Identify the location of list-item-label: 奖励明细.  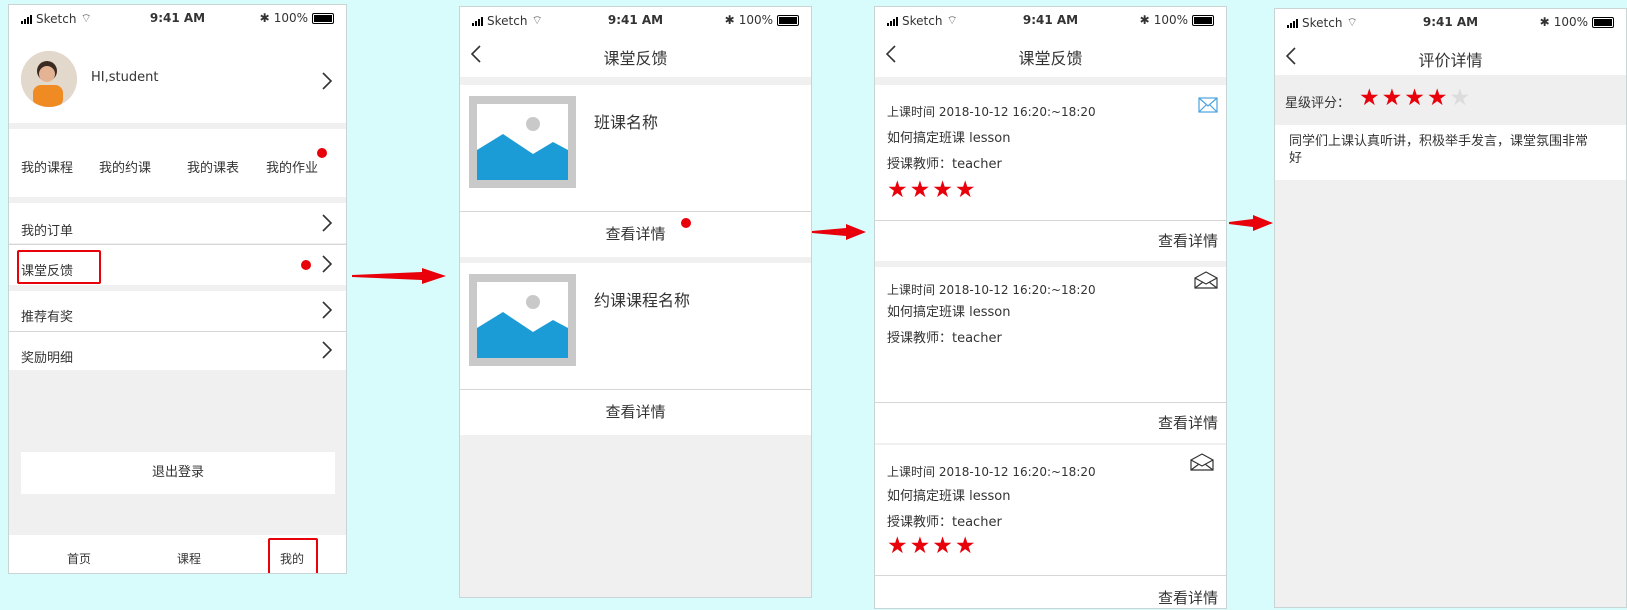
(47, 358).